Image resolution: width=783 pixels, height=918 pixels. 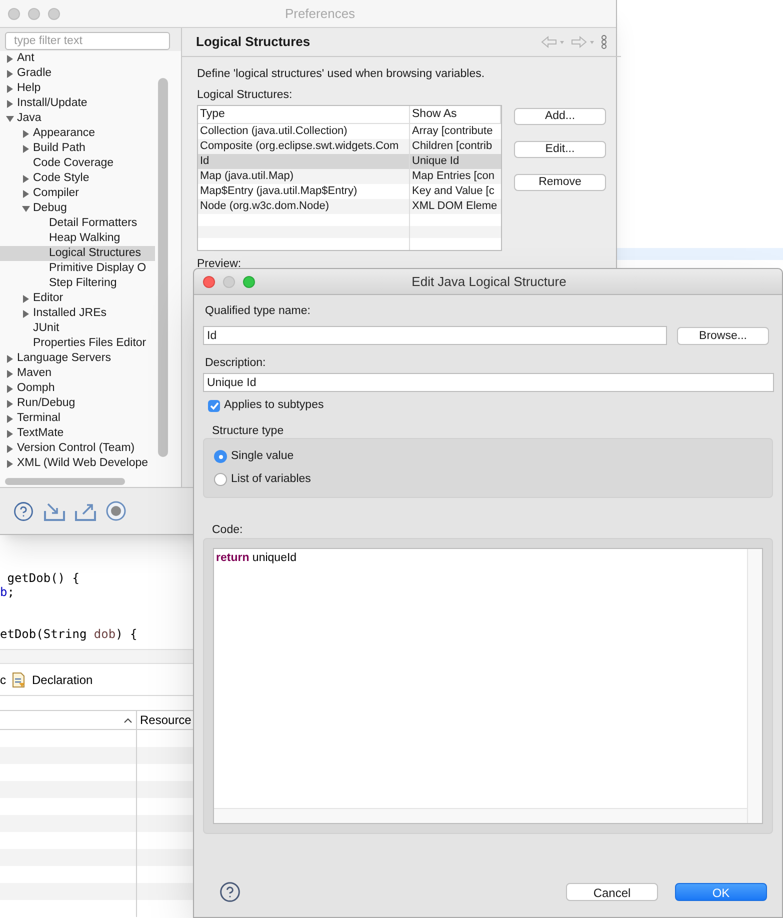 I want to click on checkbox, so click(x=214, y=406).